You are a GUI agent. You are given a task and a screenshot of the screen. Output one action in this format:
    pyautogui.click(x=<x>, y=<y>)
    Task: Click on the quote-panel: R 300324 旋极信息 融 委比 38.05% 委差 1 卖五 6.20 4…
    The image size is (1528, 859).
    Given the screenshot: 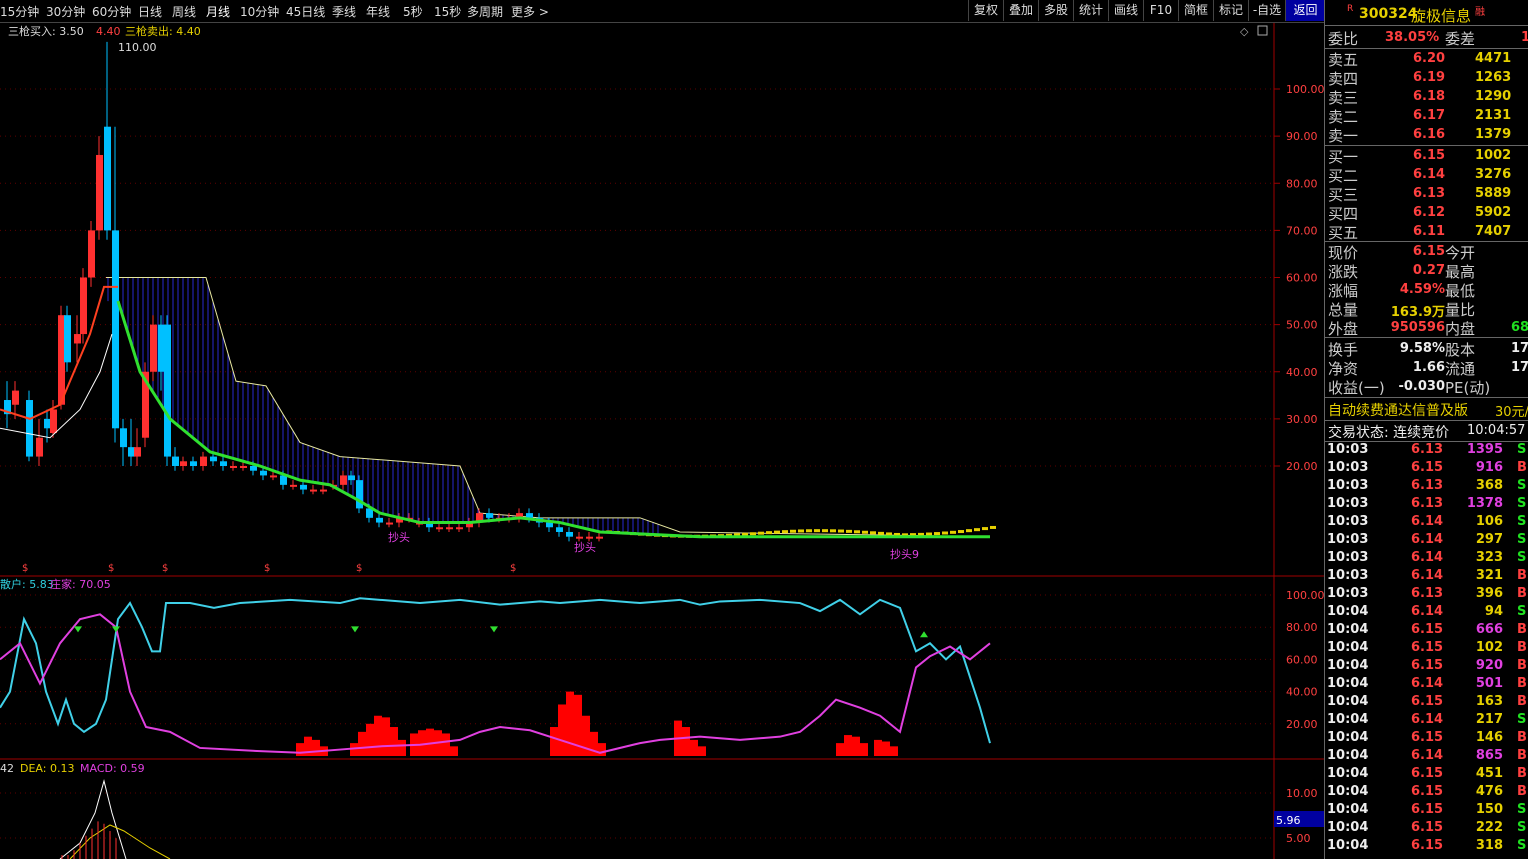 What is the action you would take?
    pyautogui.click(x=1426, y=429)
    